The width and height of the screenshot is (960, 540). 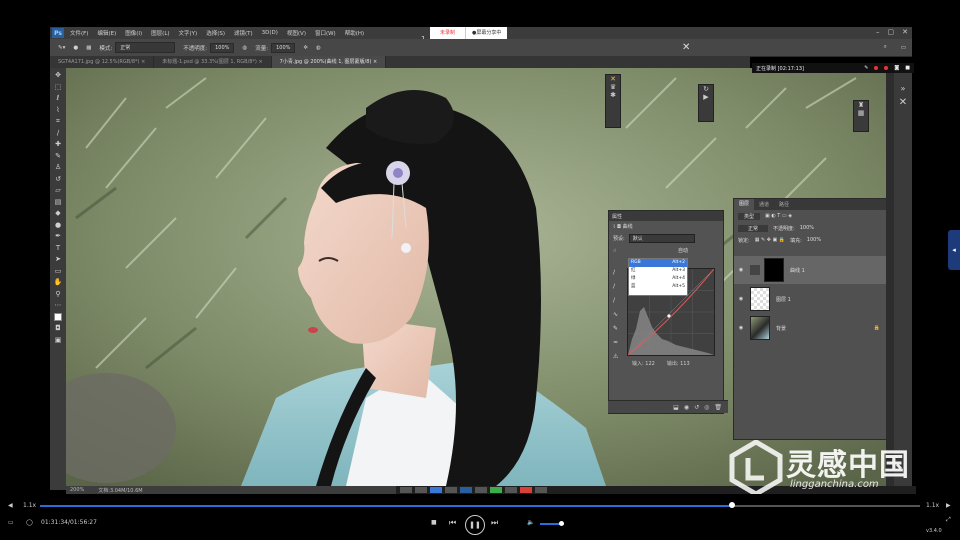 What do you see at coordinates (58, 87) in the screenshot?
I see `marquee-tool-icon: ⬚` at bounding box center [58, 87].